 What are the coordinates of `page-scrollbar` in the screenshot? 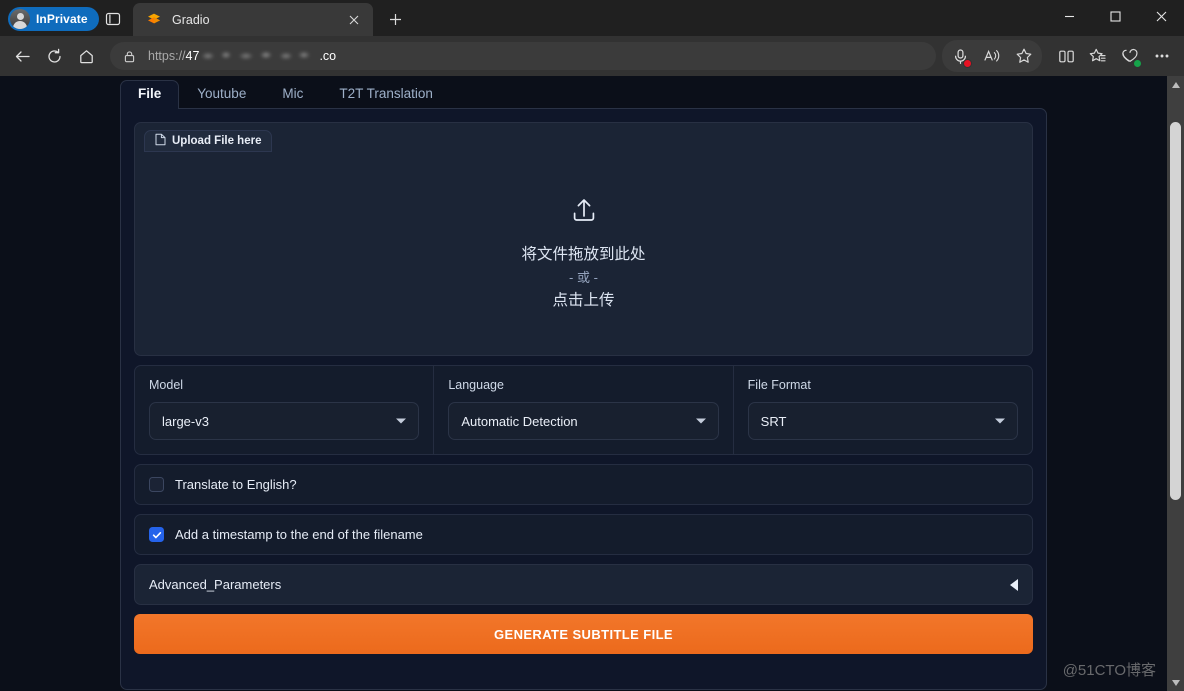 It's located at (1175, 383).